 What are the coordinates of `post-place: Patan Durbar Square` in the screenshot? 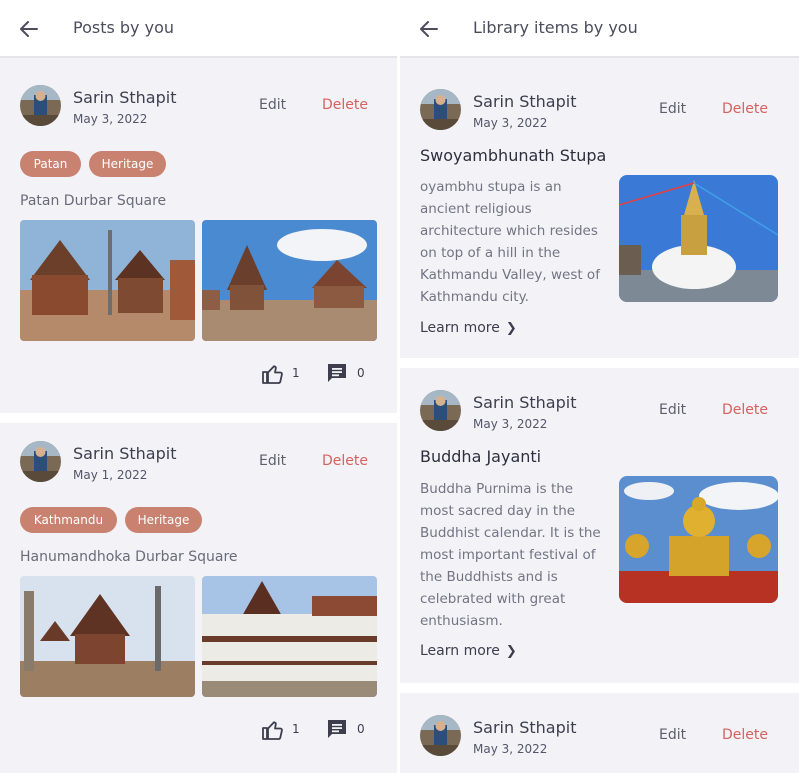 It's located at (93, 201).